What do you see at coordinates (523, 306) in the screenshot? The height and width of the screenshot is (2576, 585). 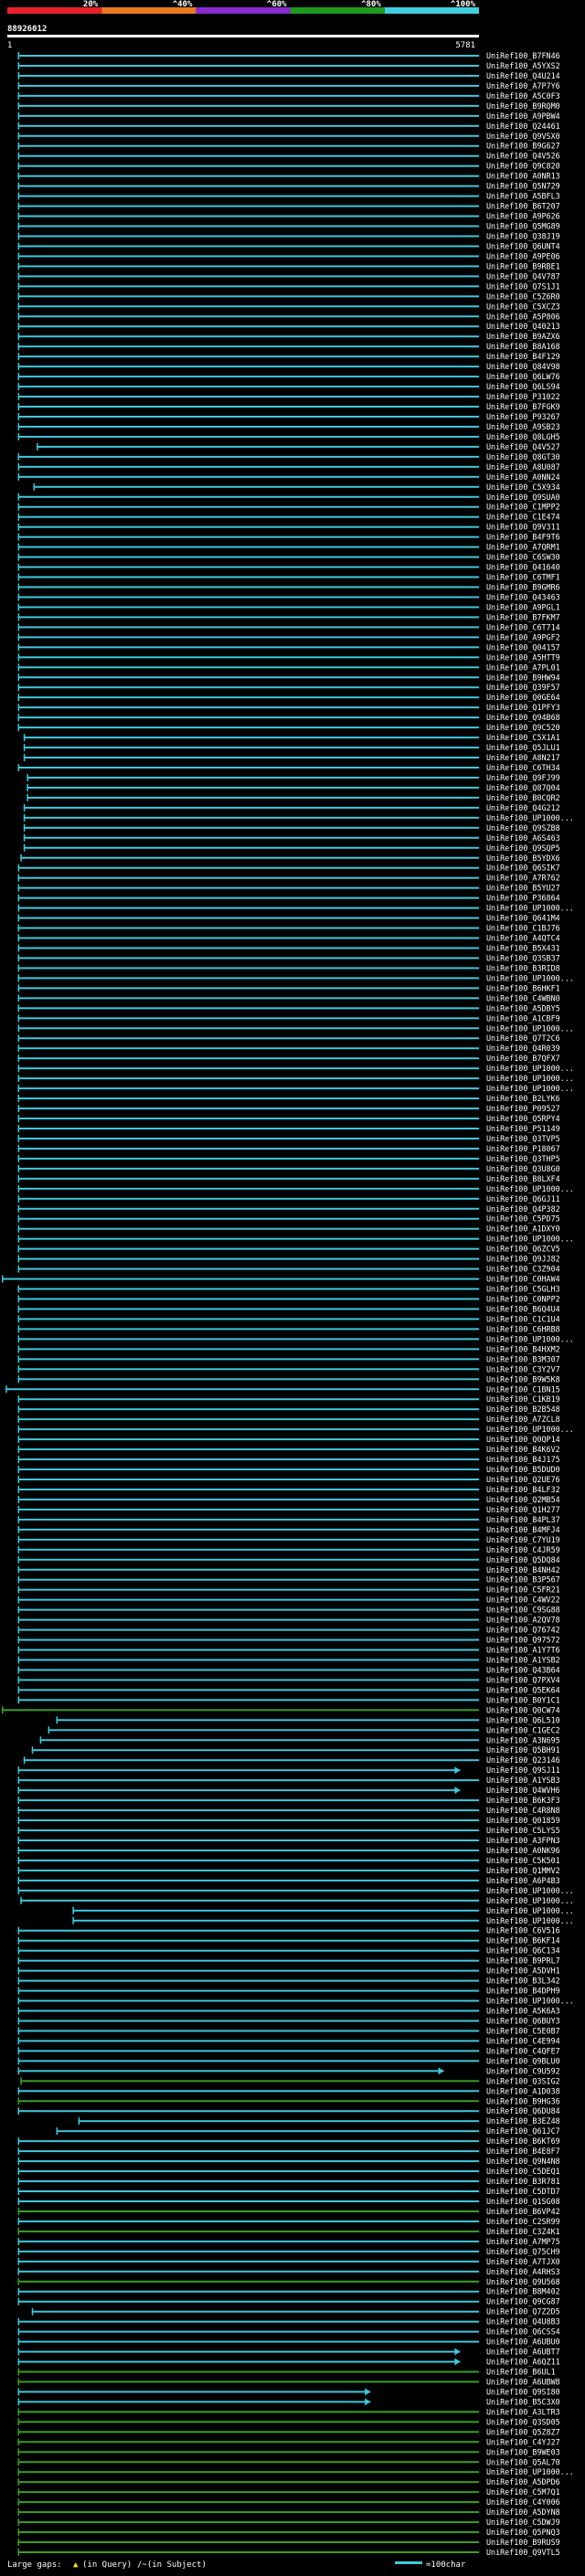 I see `row-label: UniRef100_C5XCZ3` at bounding box center [523, 306].